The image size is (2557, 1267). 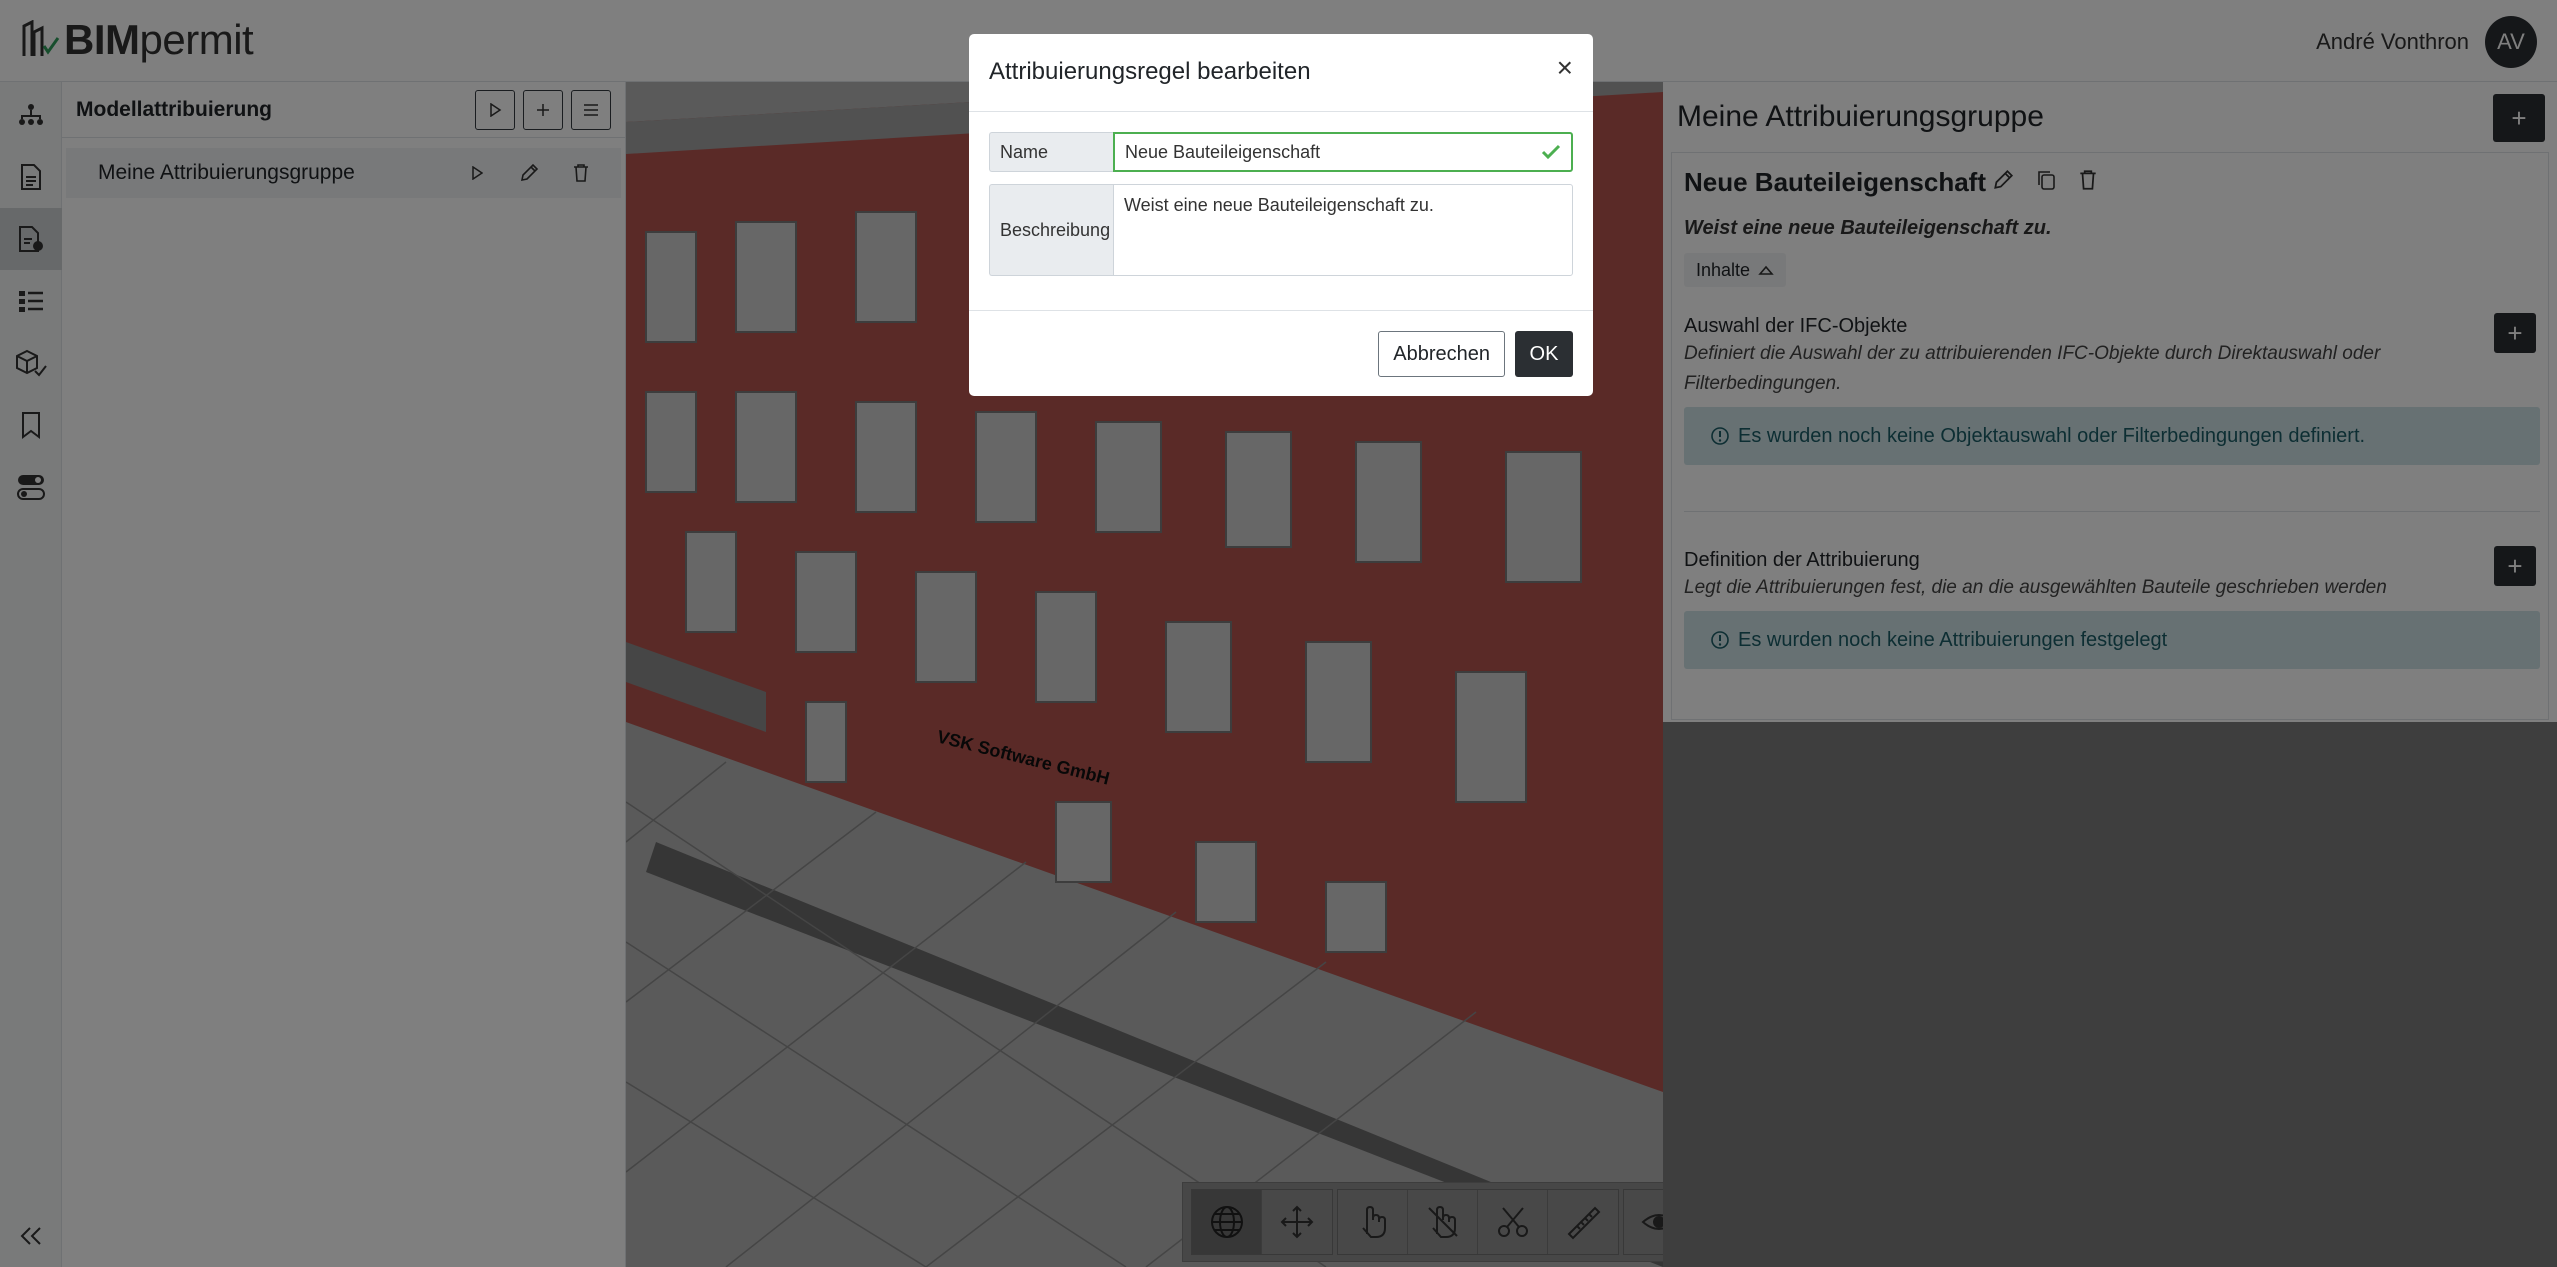 What do you see at coordinates (1544, 354) in the screenshot?
I see `ok-button: OK` at bounding box center [1544, 354].